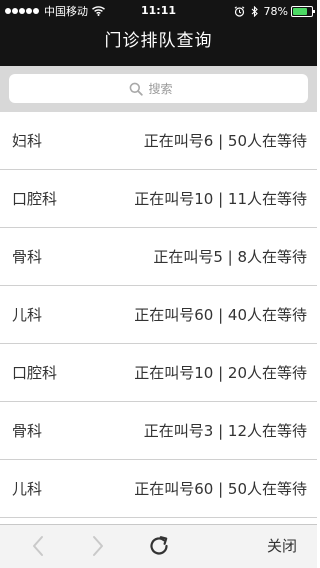 The width and height of the screenshot is (320, 568). What do you see at coordinates (230, 257) in the screenshot?
I see `queue-status: 正在叫号5 | 8人在等待` at bounding box center [230, 257].